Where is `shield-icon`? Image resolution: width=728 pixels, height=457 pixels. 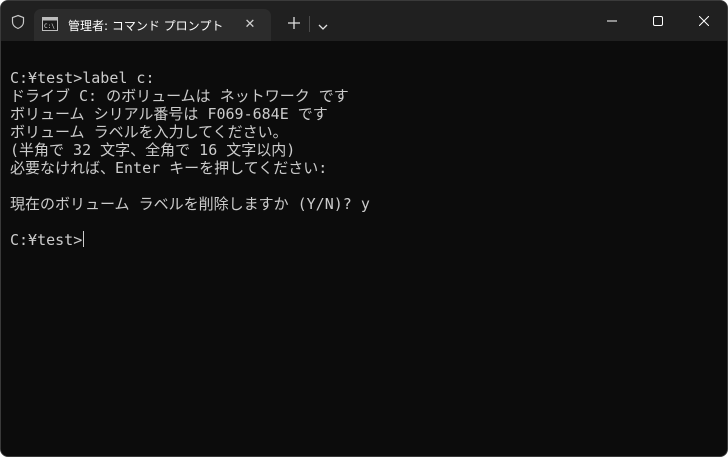
shield-icon is located at coordinates (18, 22).